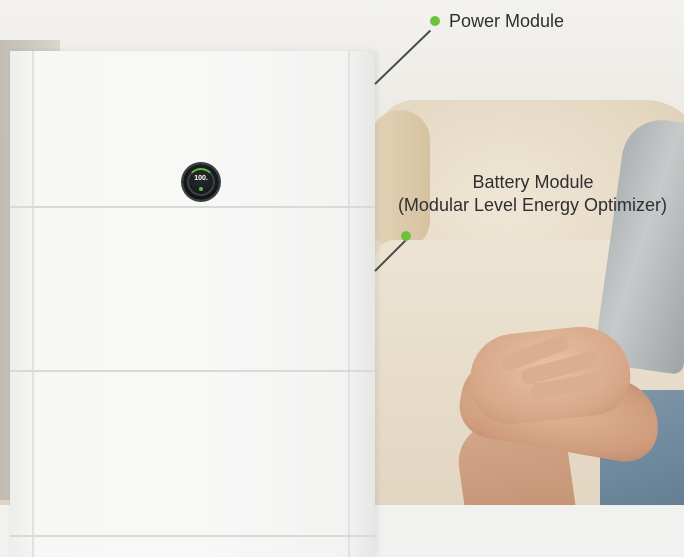 Image resolution: width=684 pixels, height=557 pixels. Describe the element at coordinates (533, 182) in the screenshot. I see `battery-module-label-line1: Battery Module` at that location.